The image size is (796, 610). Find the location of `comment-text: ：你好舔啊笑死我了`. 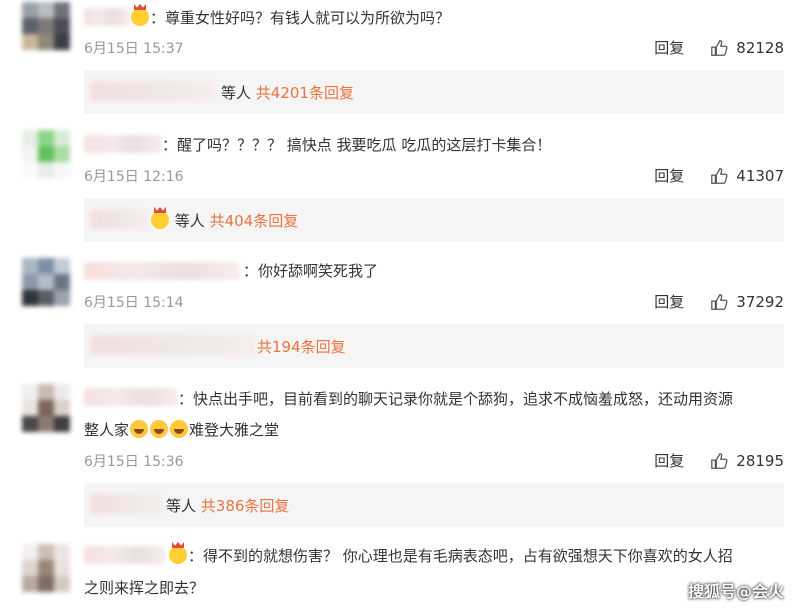

comment-text: ：你好舔啊笑死我了 is located at coordinates (311, 271).